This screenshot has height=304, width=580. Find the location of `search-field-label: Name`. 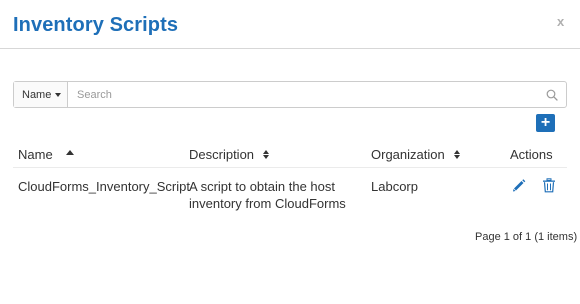

search-field-label: Name is located at coordinates (37, 94).